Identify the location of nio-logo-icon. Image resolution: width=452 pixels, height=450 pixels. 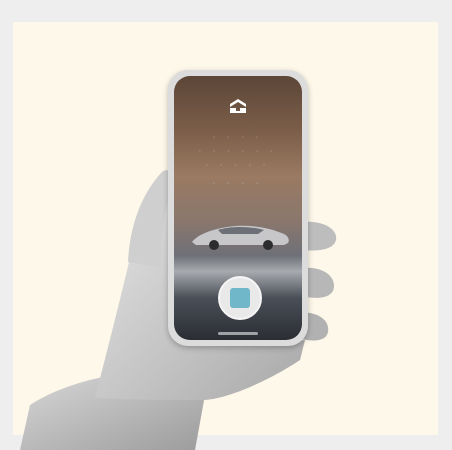
(238, 106).